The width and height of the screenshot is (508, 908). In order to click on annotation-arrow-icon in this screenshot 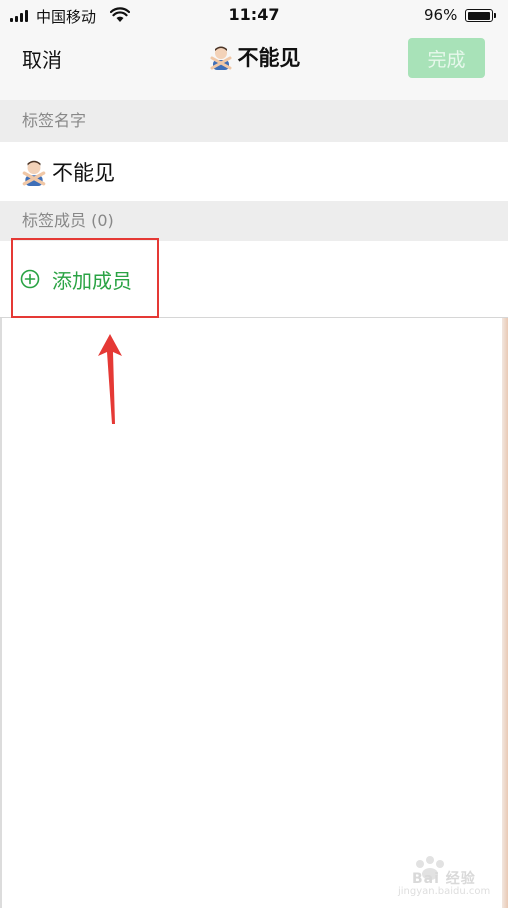, I will do `click(110, 379)`.